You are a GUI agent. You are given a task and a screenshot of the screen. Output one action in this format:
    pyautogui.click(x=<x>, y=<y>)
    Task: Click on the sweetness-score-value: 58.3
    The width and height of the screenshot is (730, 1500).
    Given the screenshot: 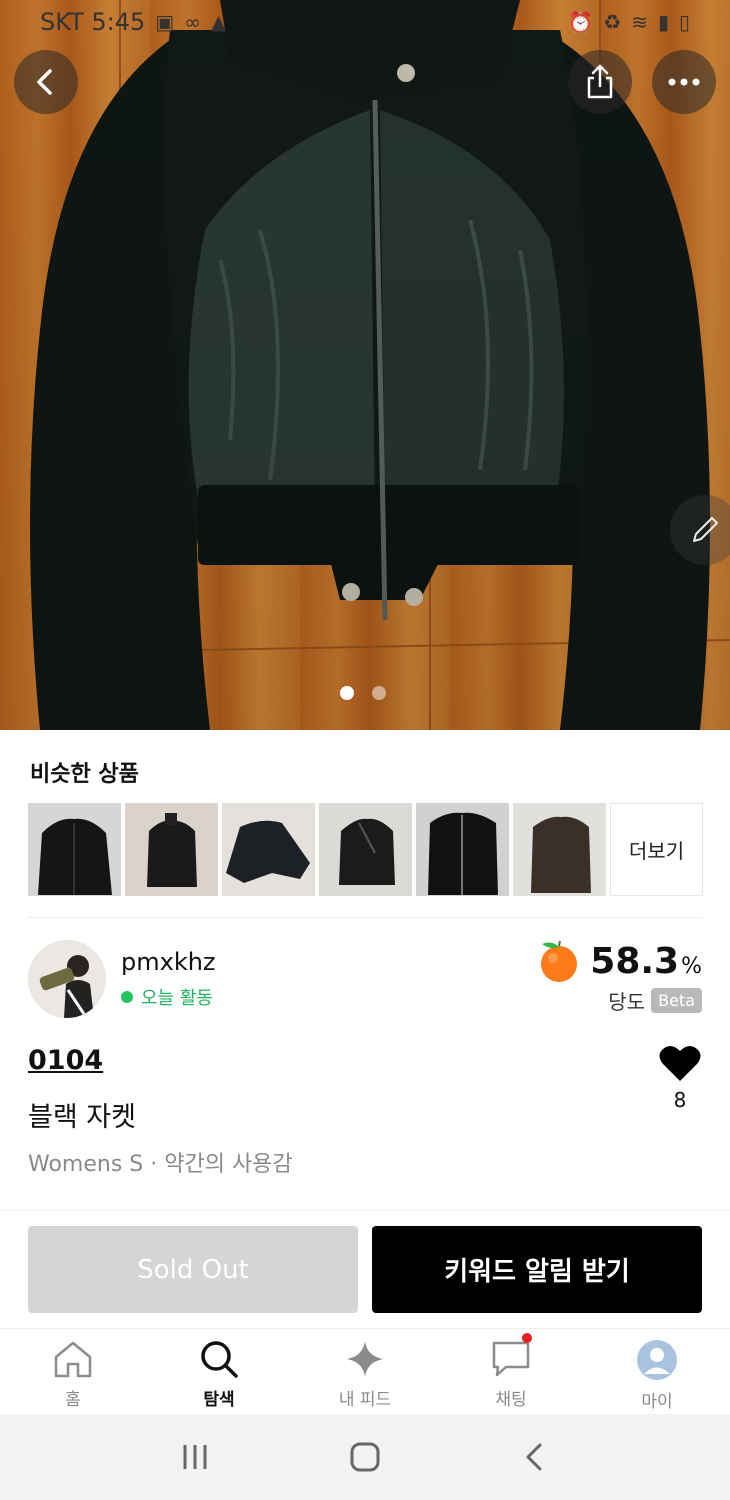 What is the action you would take?
    pyautogui.click(x=635, y=961)
    